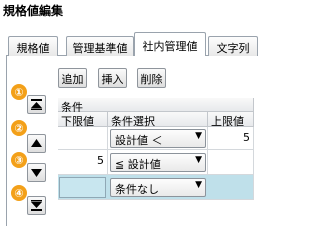  I want to click on move-down-button, so click(36, 172).